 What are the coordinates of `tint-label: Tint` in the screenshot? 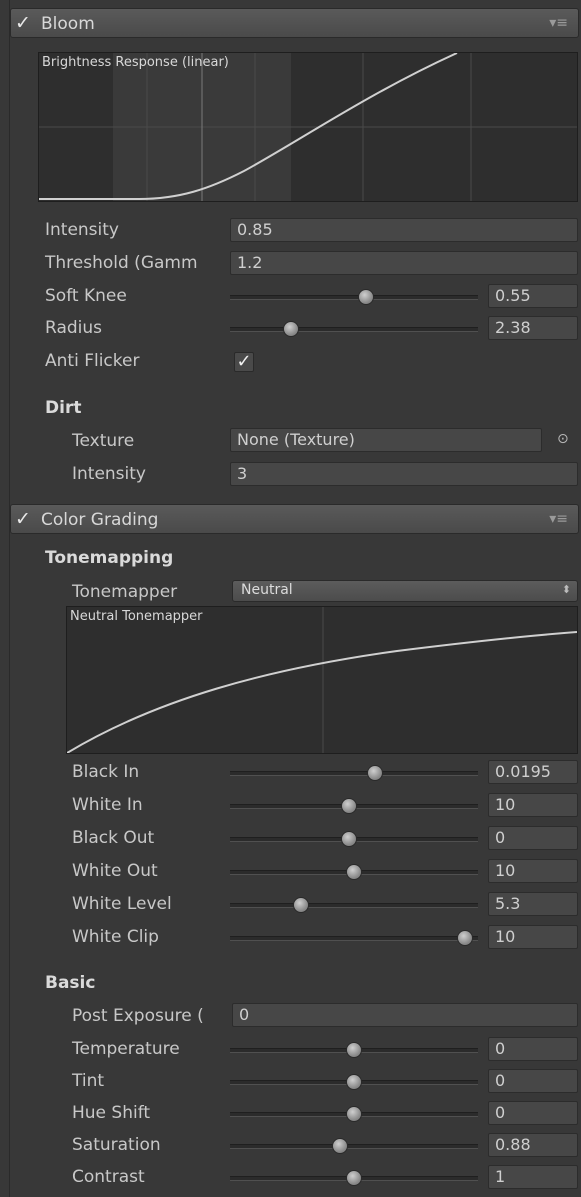 It's located at (88, 1081).